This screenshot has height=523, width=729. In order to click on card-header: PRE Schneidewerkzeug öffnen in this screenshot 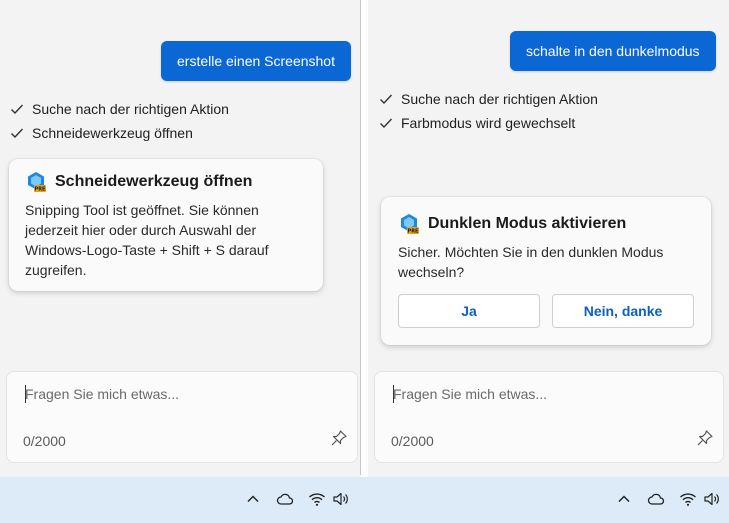, I will do `click(138, 182)`.